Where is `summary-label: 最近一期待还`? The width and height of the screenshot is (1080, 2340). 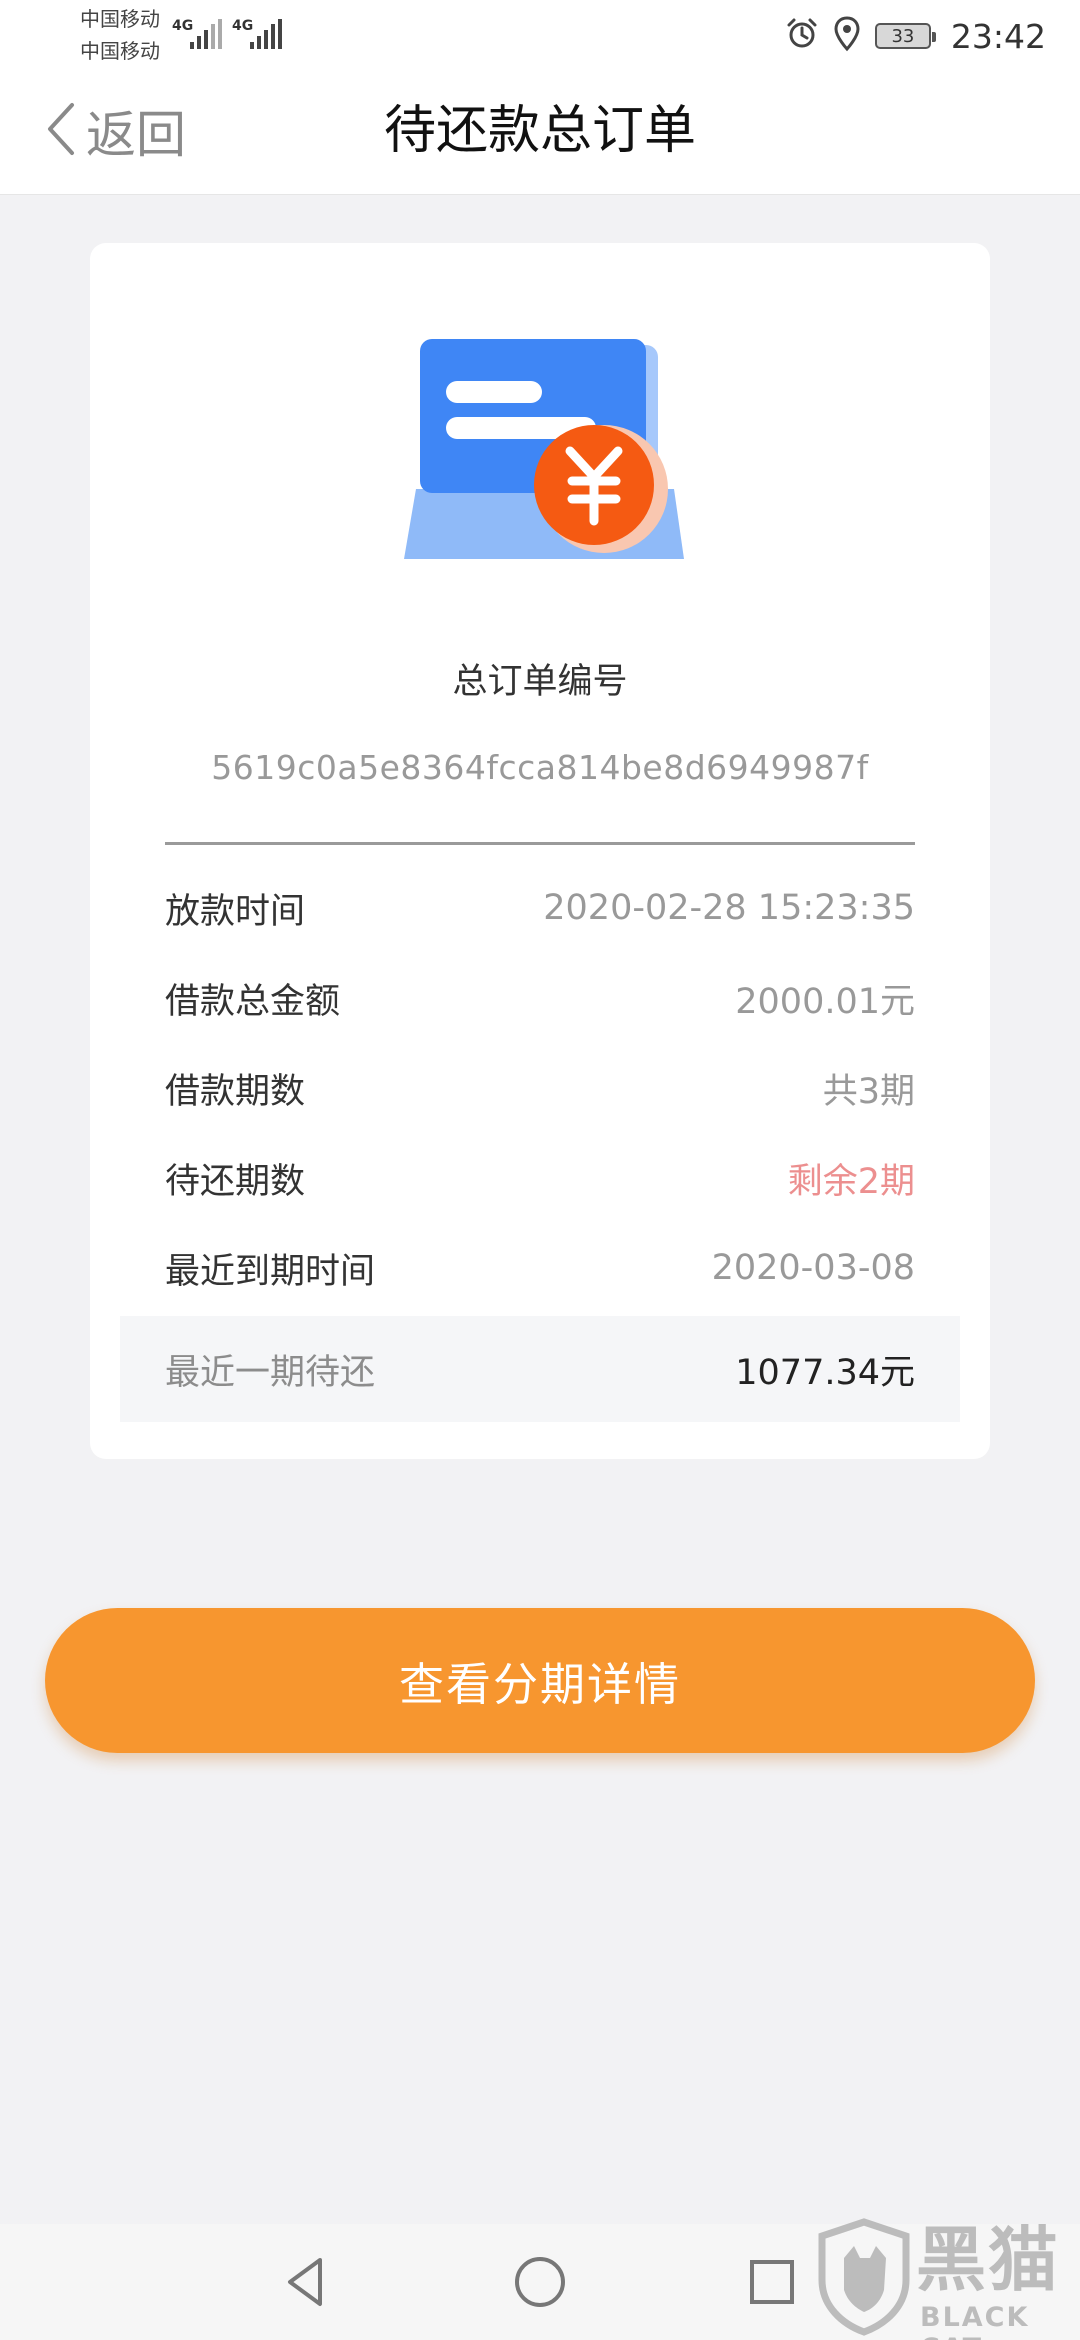
summary-label: 最近一期待还 is located at coordinates (270, 1372).